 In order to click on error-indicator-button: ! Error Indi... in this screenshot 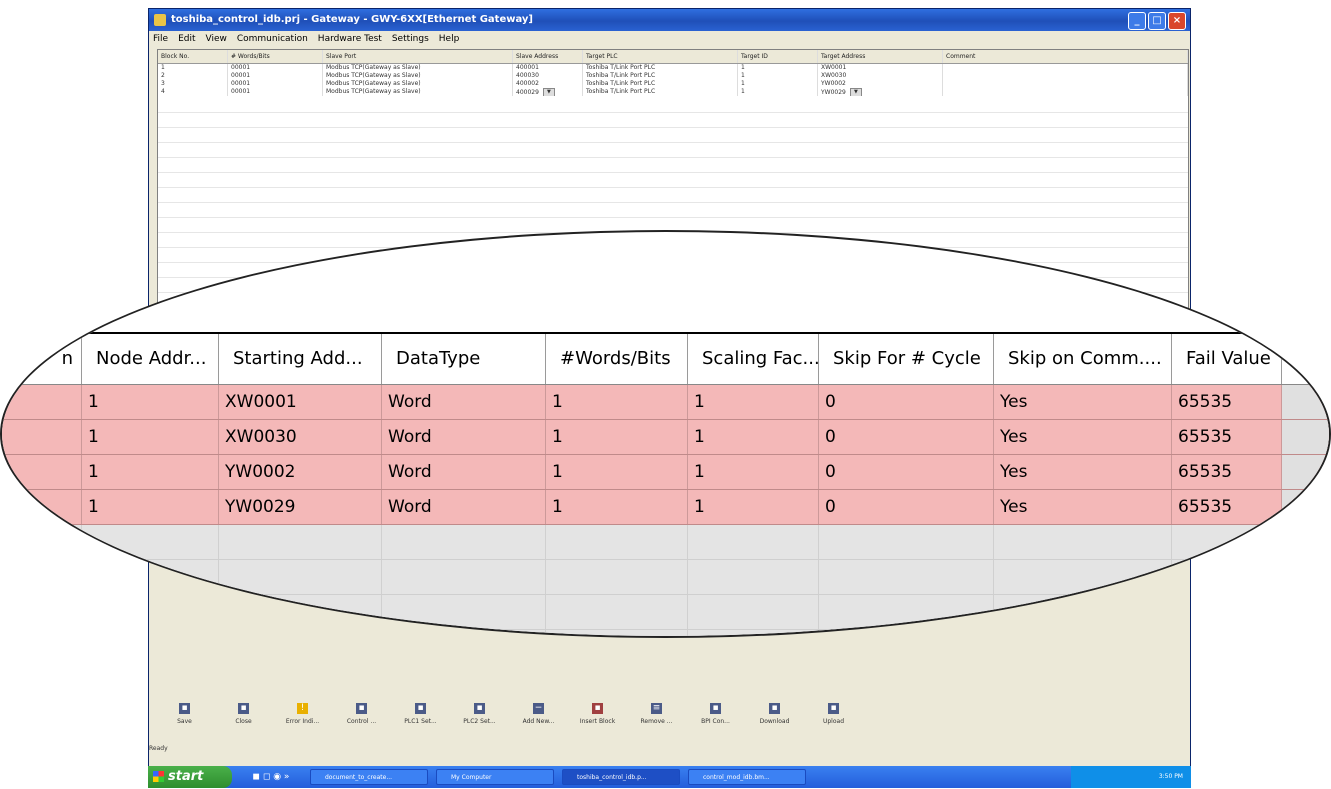, I will do `click(302, 719)`.